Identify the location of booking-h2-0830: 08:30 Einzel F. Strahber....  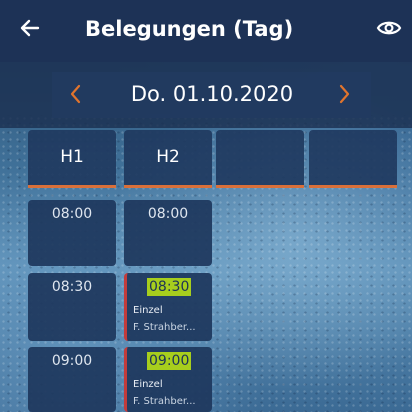
(168, 307).